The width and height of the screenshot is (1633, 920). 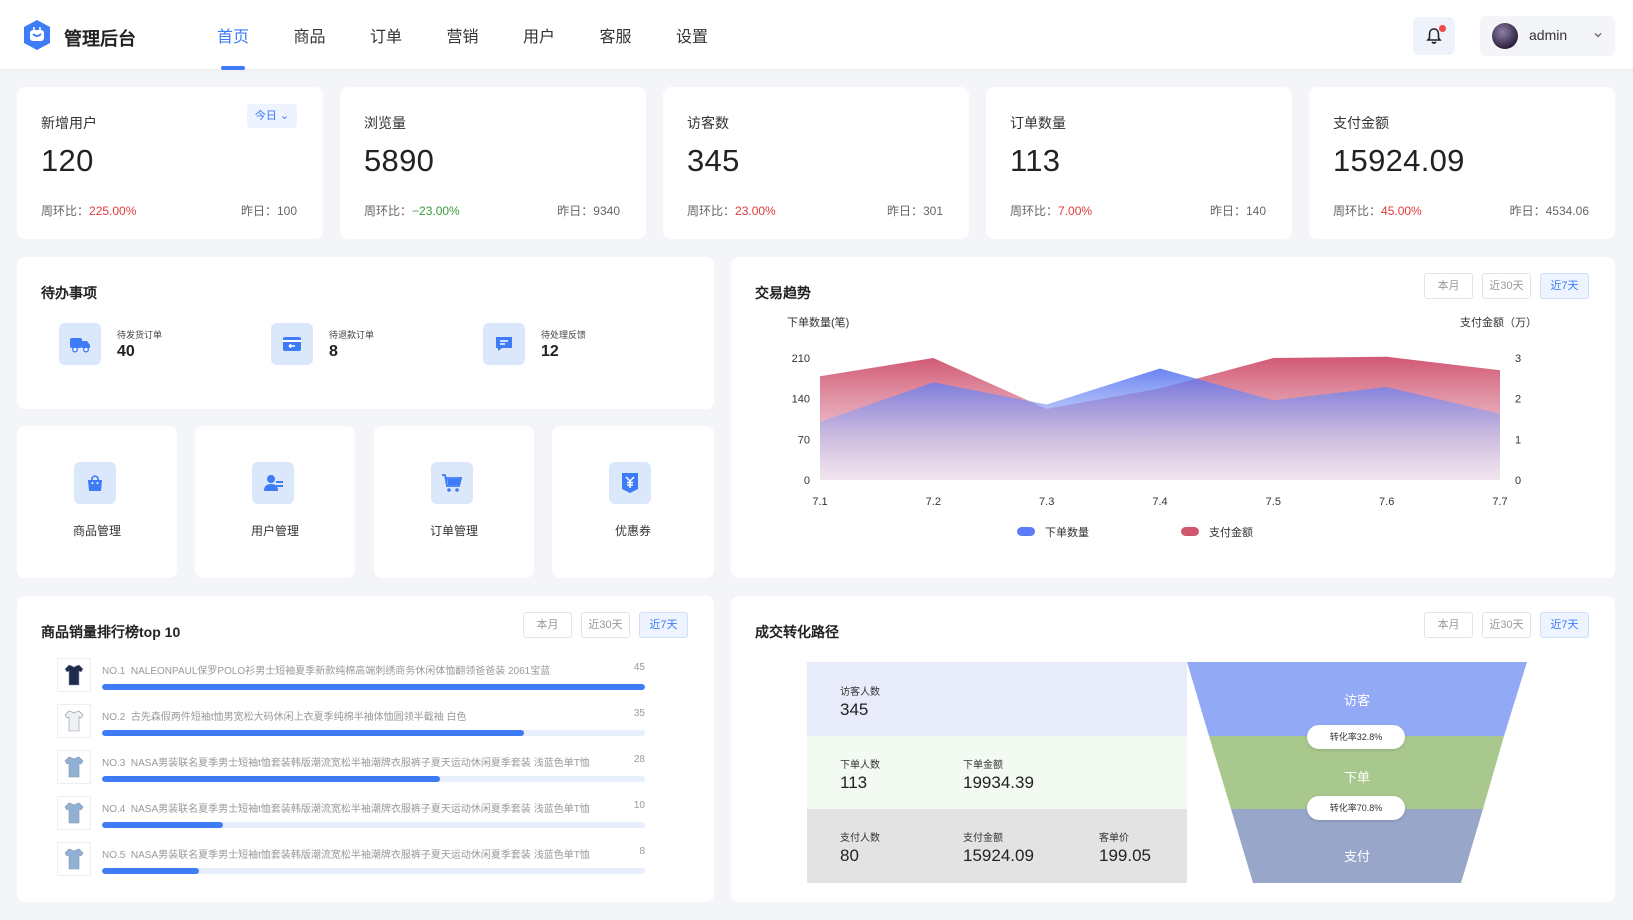 What do you see at coordinates (1273, 502) in the screenshot?
I see `x-tick: 7.5` at bounding box center [1273, 502].